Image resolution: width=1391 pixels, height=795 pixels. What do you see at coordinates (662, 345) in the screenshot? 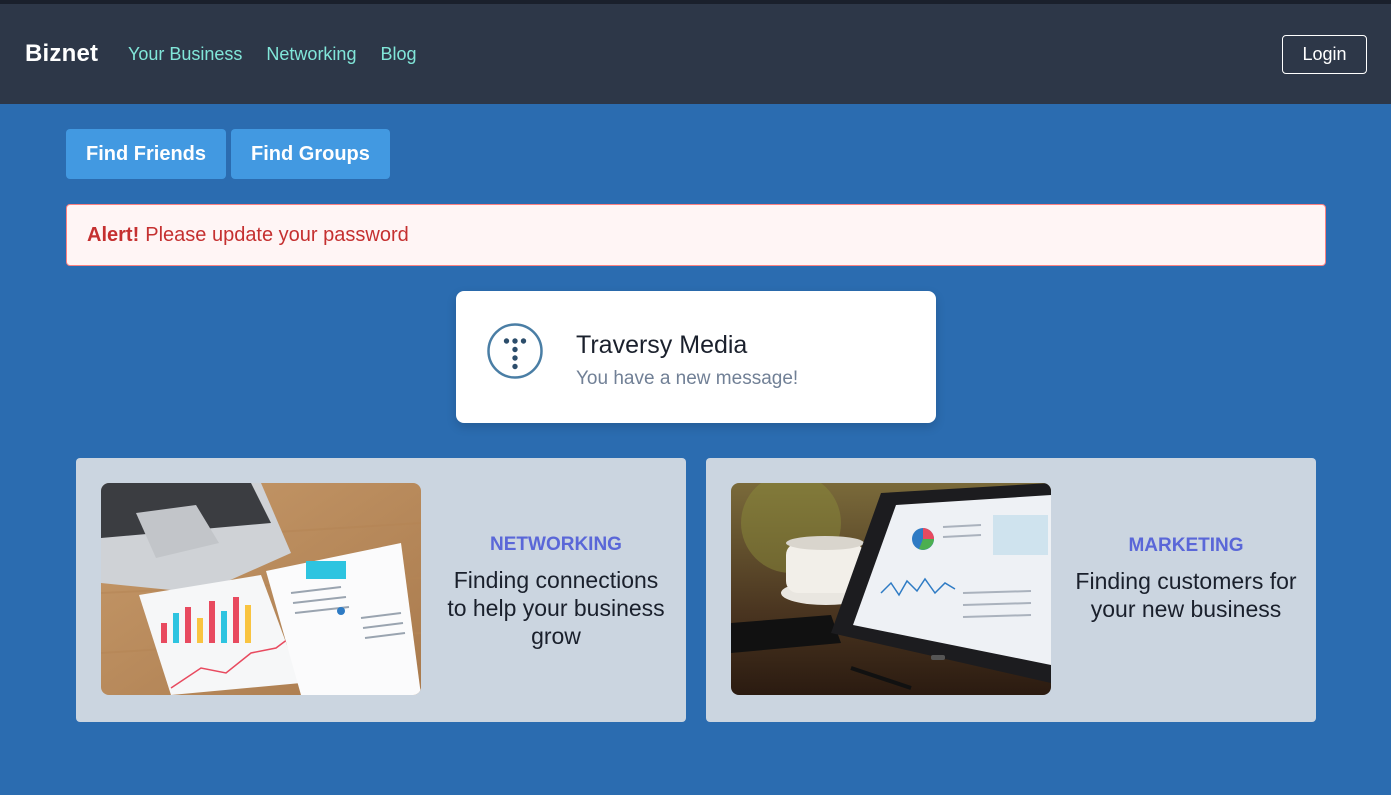
I see `message-sender: Traversy Media` at bounding box center [662, 345].